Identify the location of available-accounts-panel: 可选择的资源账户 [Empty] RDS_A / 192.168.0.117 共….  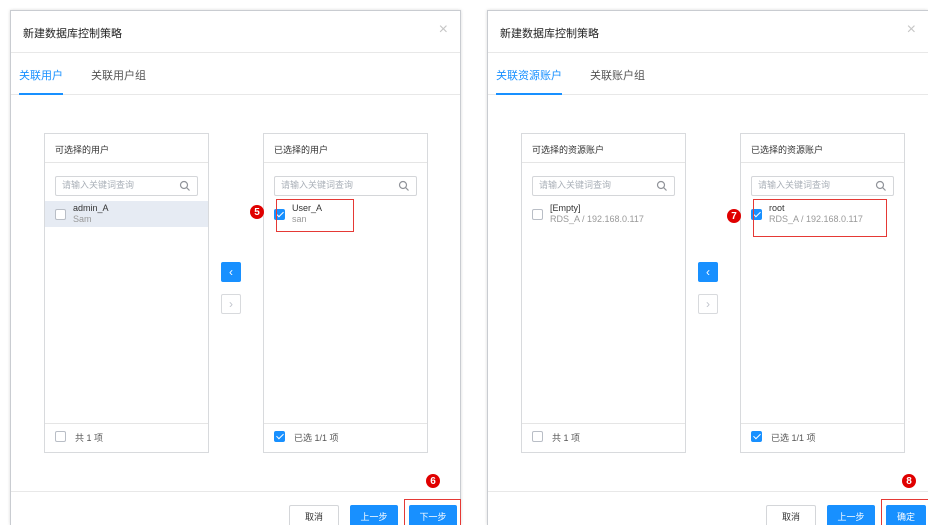
(603, 293).